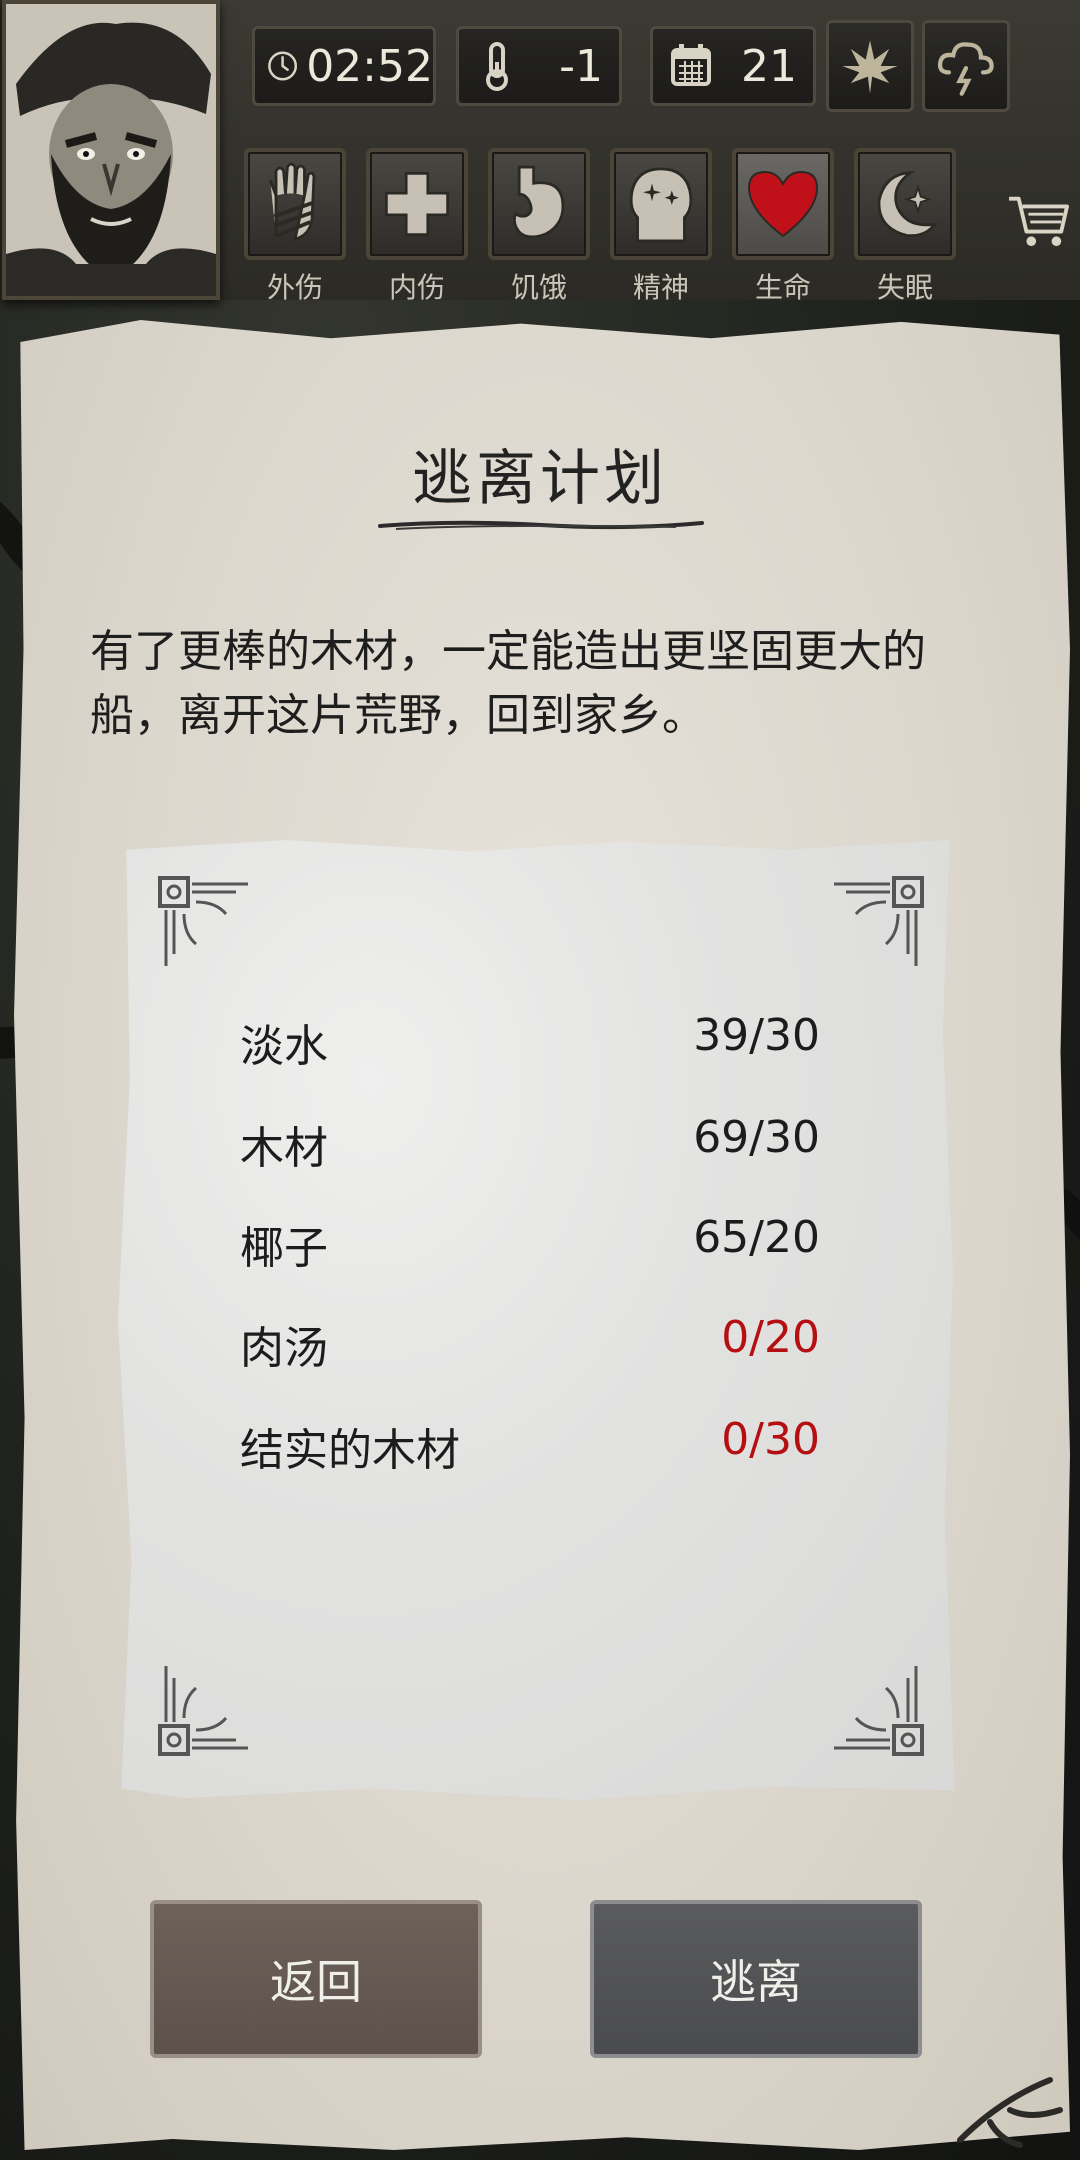  I want to click on requirement-row-fresh-water: 淡水 39/30, so click(530, 1041).